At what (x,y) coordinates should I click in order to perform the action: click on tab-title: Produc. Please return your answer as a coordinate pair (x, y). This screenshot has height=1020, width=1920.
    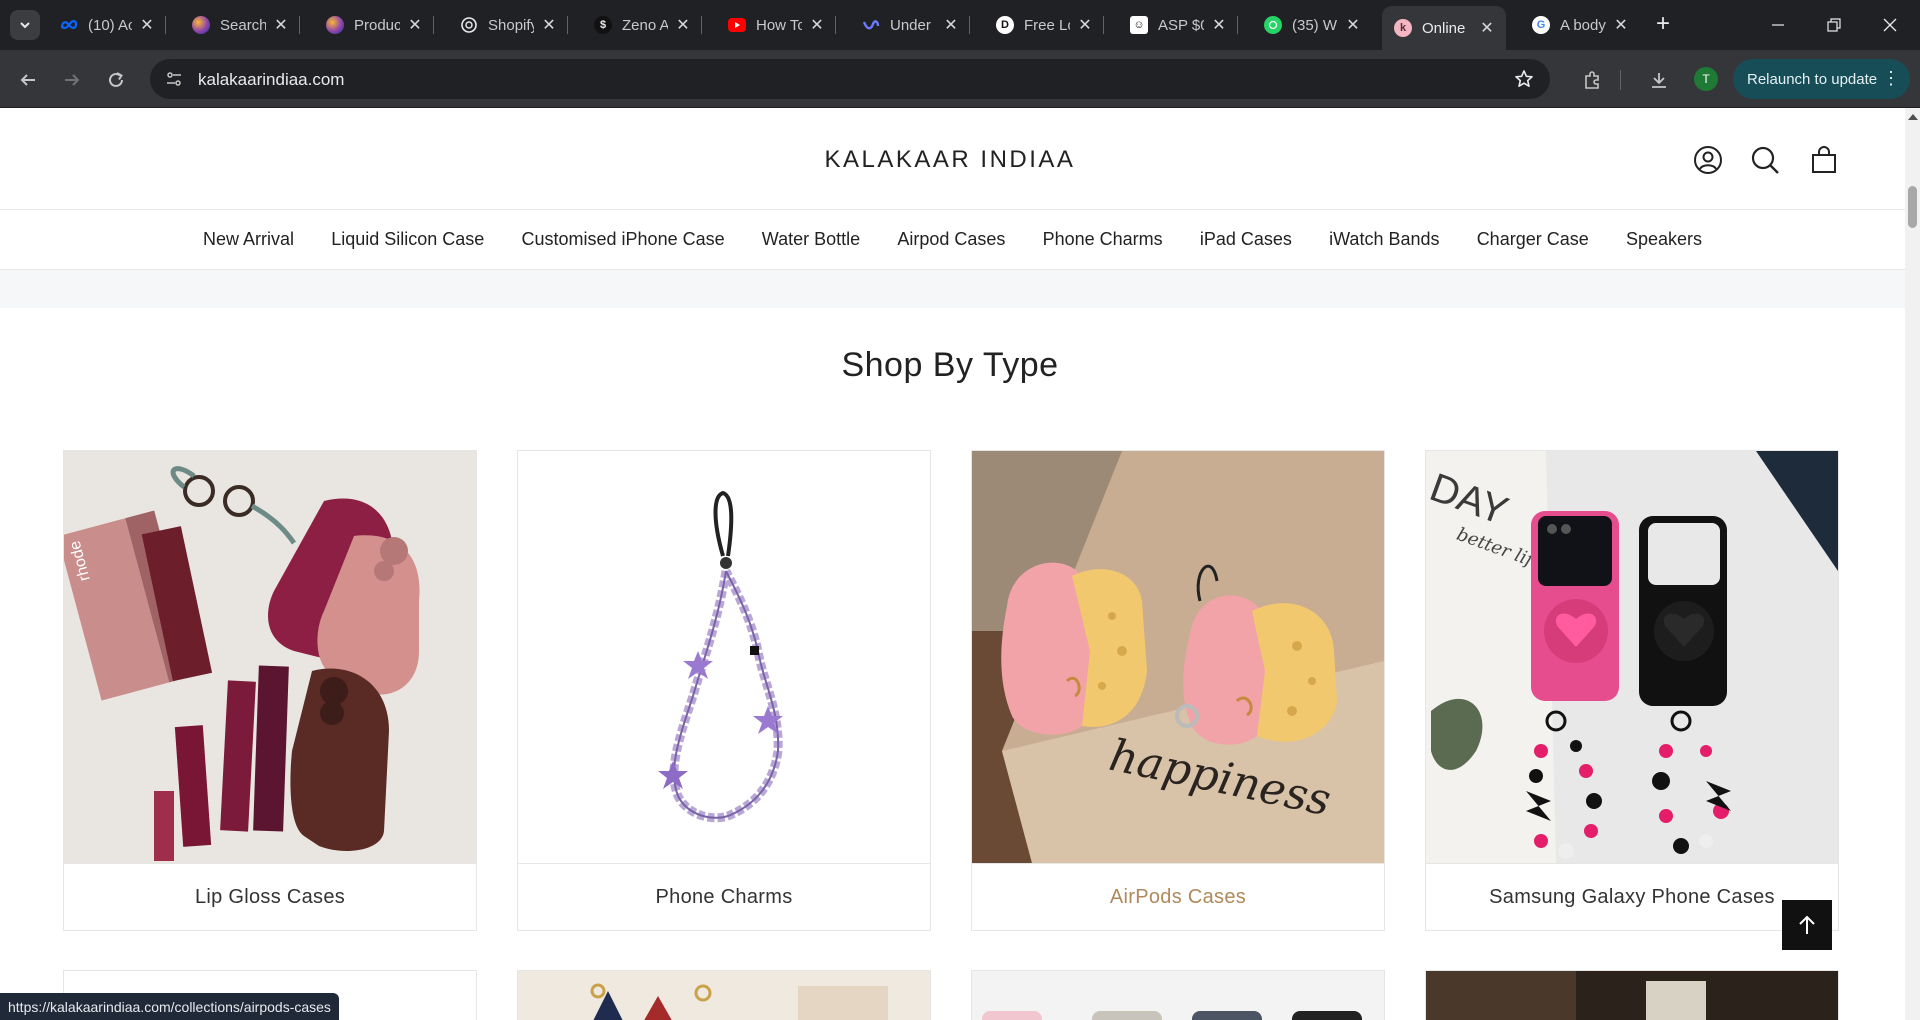
    Looking at the image, I should click on (377, 25).